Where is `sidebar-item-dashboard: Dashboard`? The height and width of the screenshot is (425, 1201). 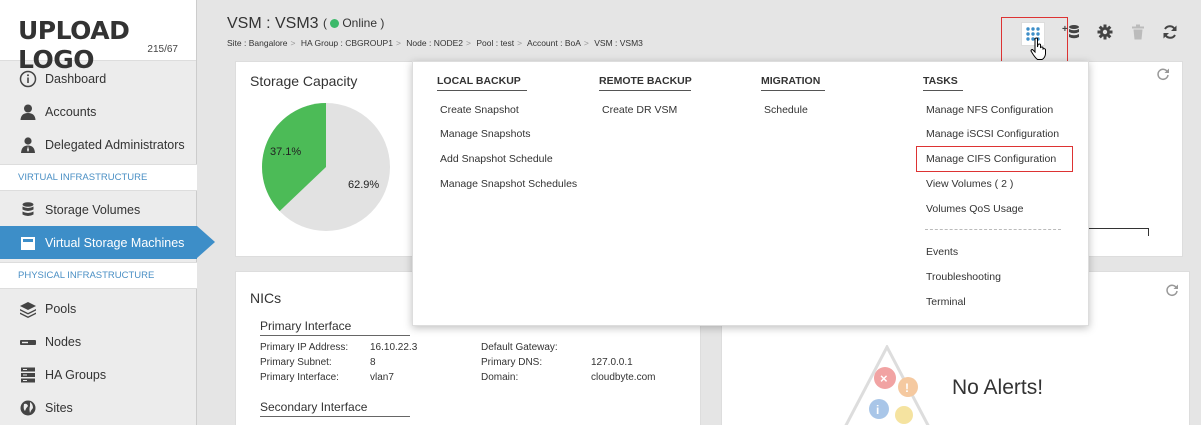
sidebar-item-dashboard: Dashboard is located at coordinates (98, 78).